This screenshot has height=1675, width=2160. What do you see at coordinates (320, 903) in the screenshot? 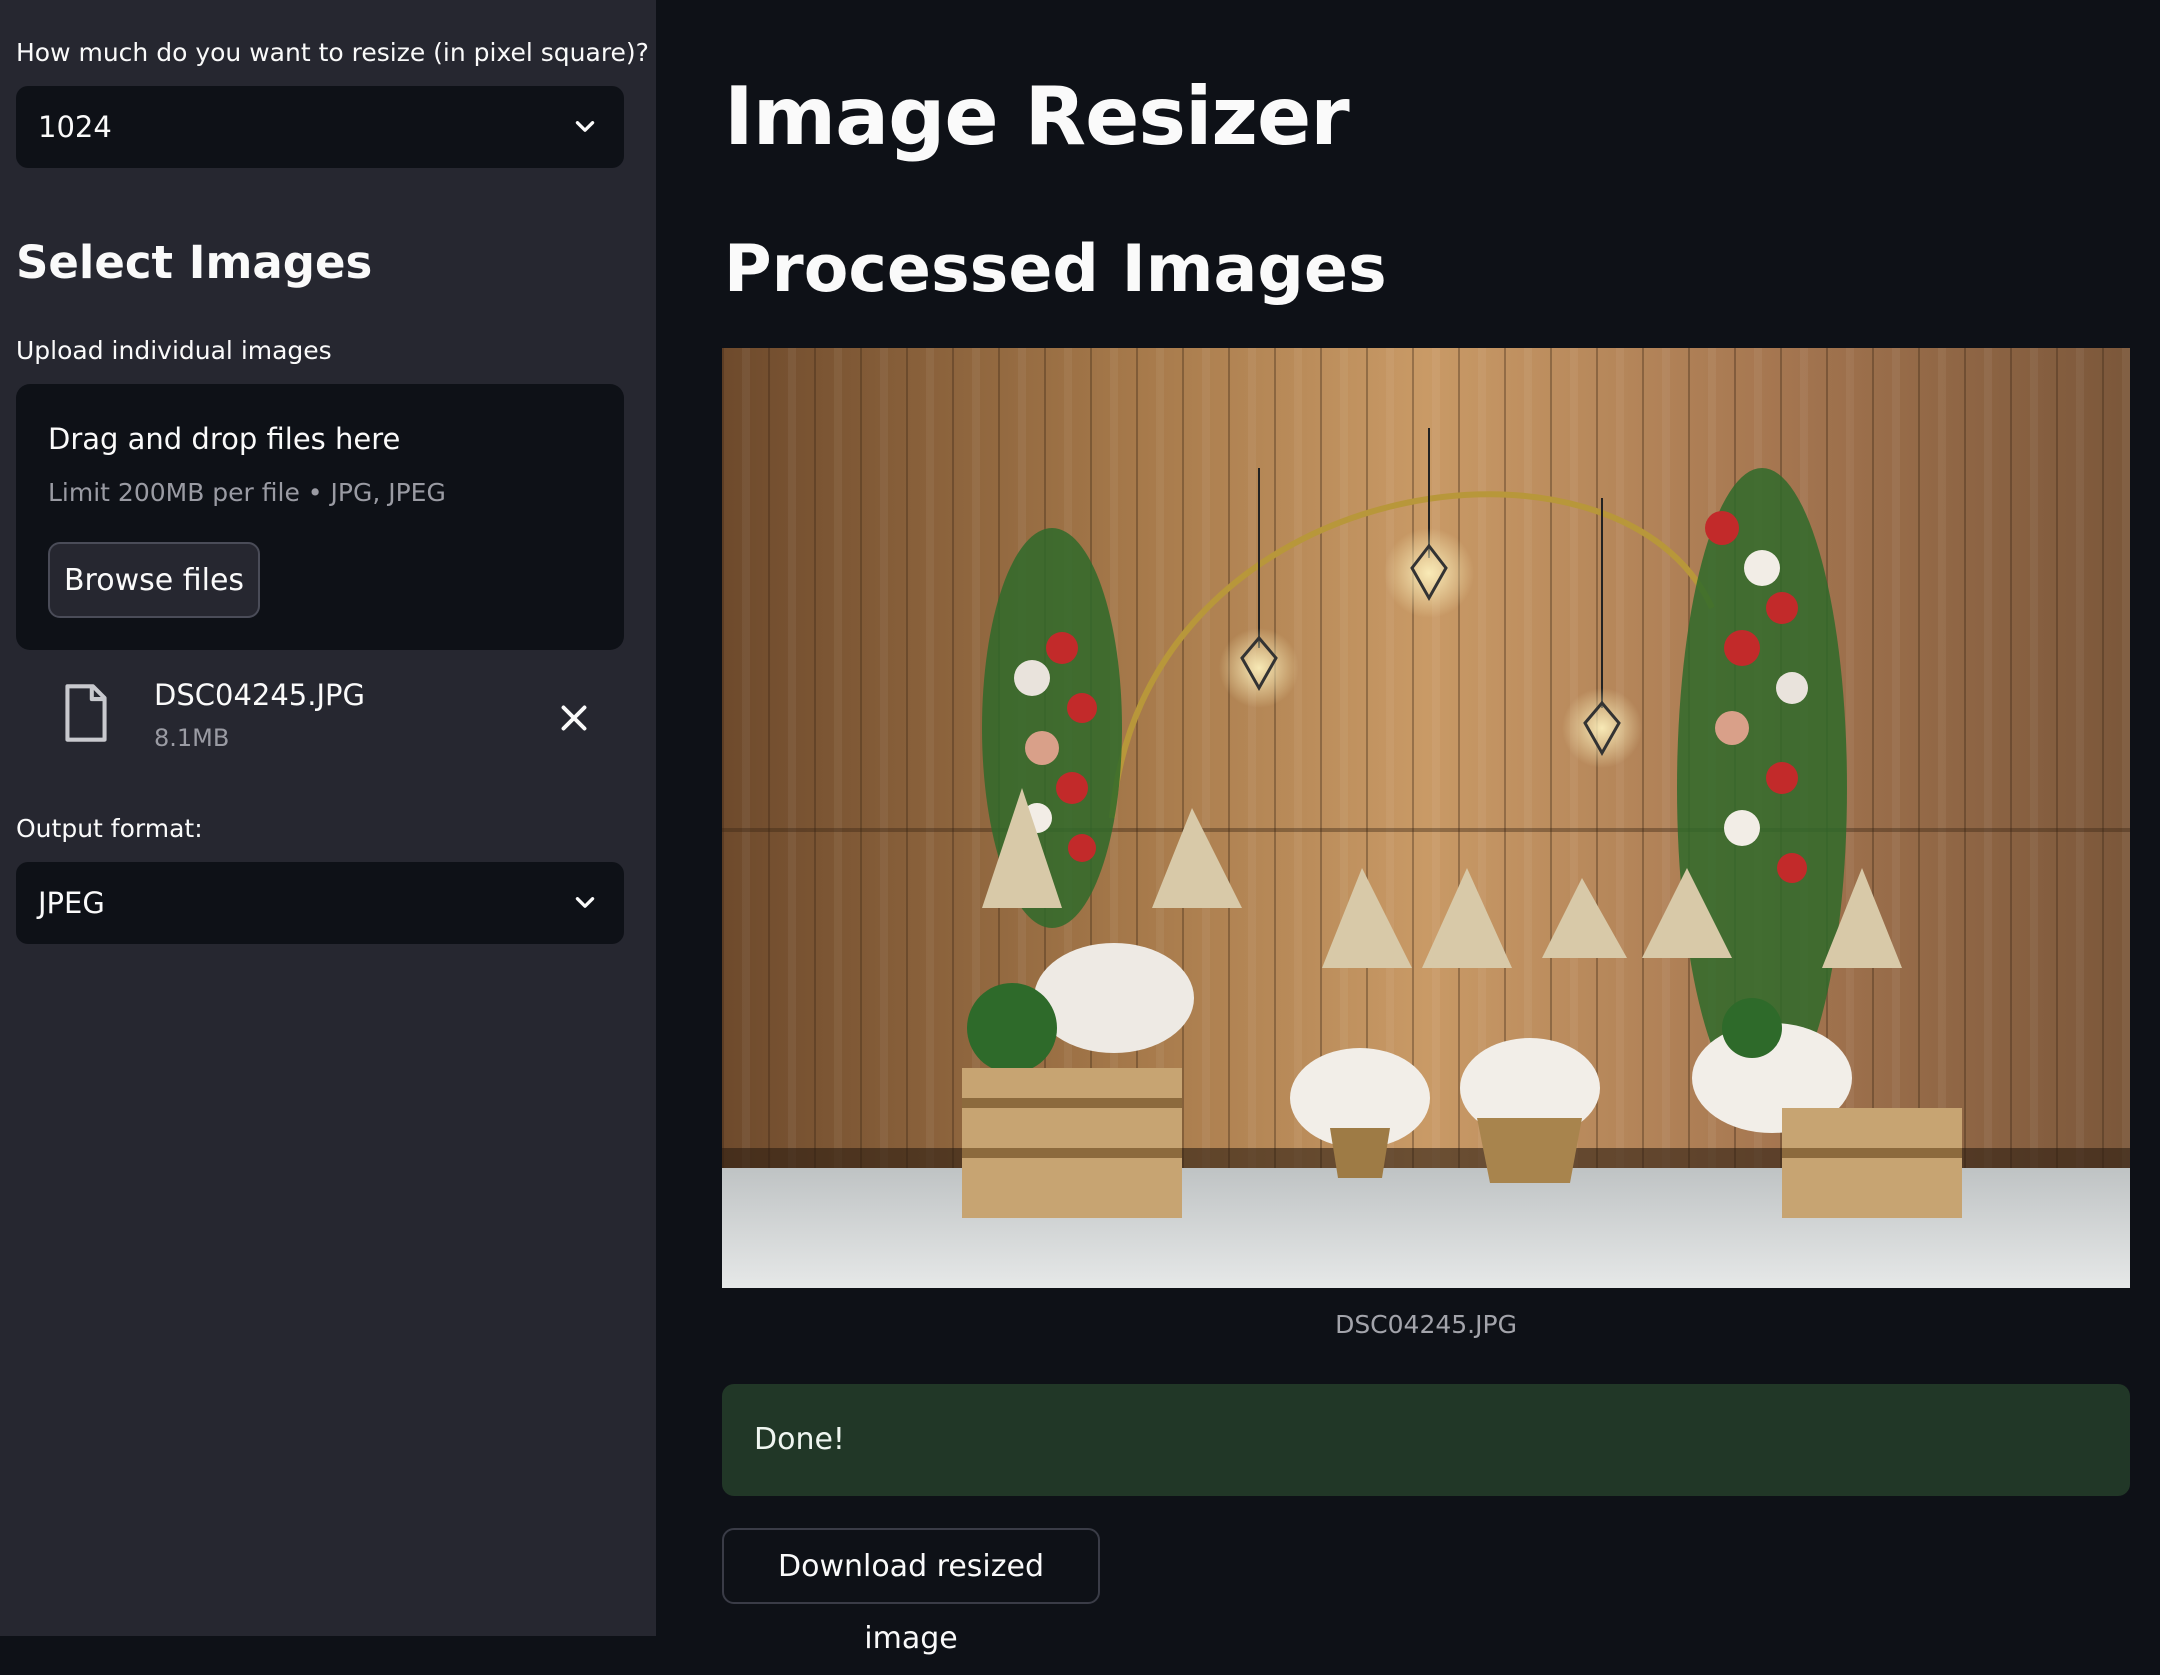
I see `output-format-select: JPEG` at bounding box center [320, 903].